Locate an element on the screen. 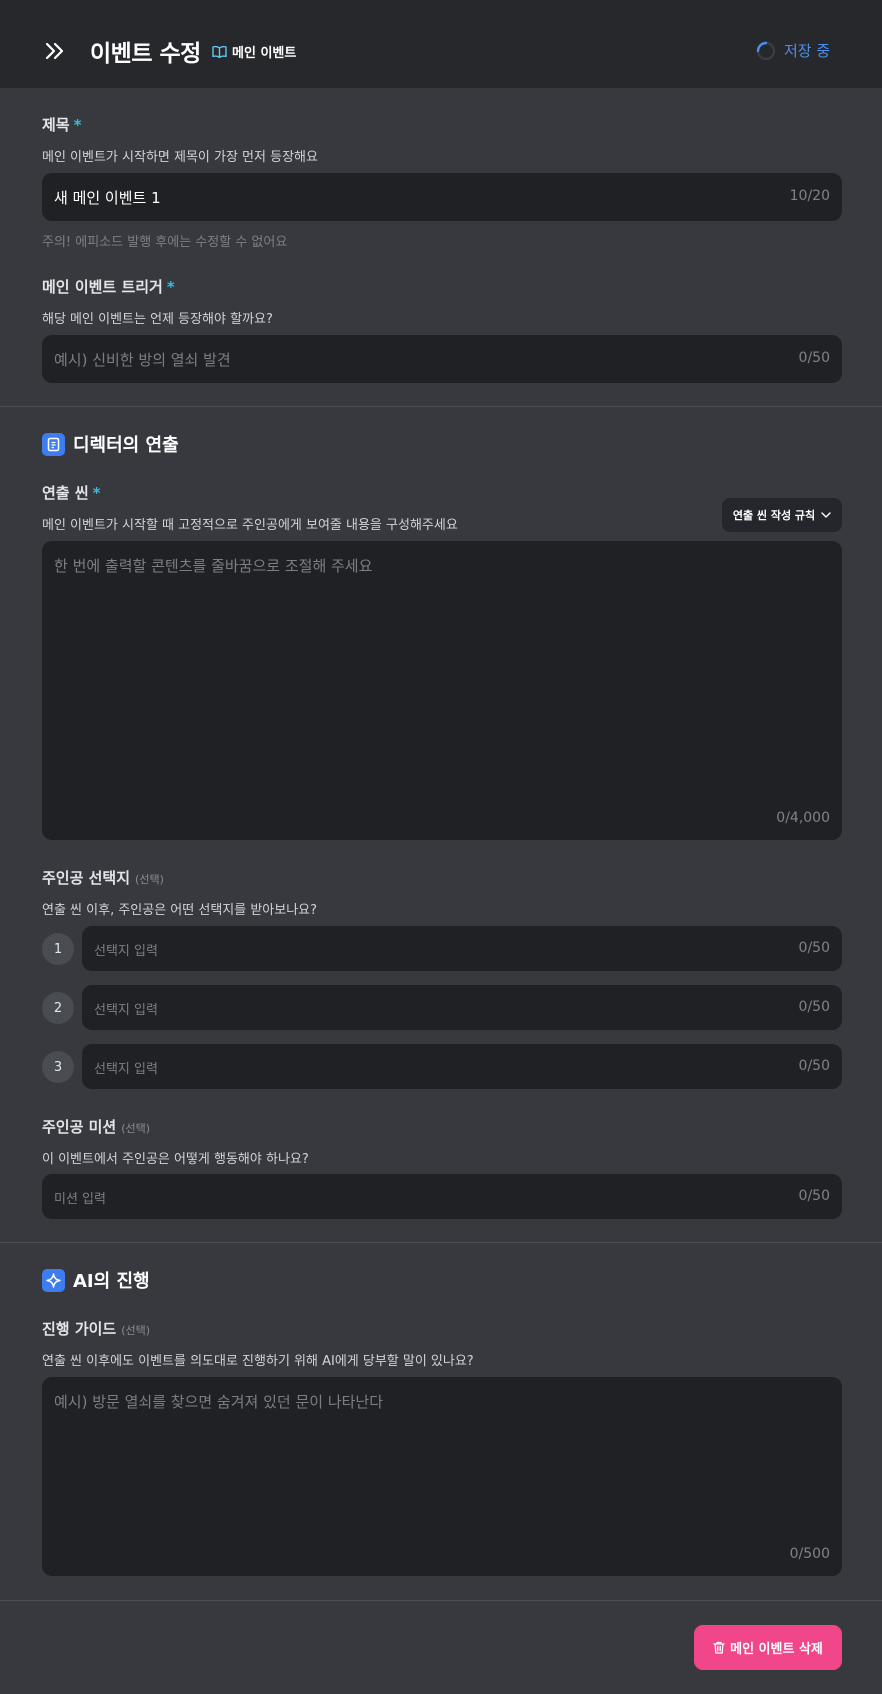 The width and height of the screenshot is (882, 1694). scene-rules-button: 연출 씬 작성 규칙 is located at coordinates (782, 515).